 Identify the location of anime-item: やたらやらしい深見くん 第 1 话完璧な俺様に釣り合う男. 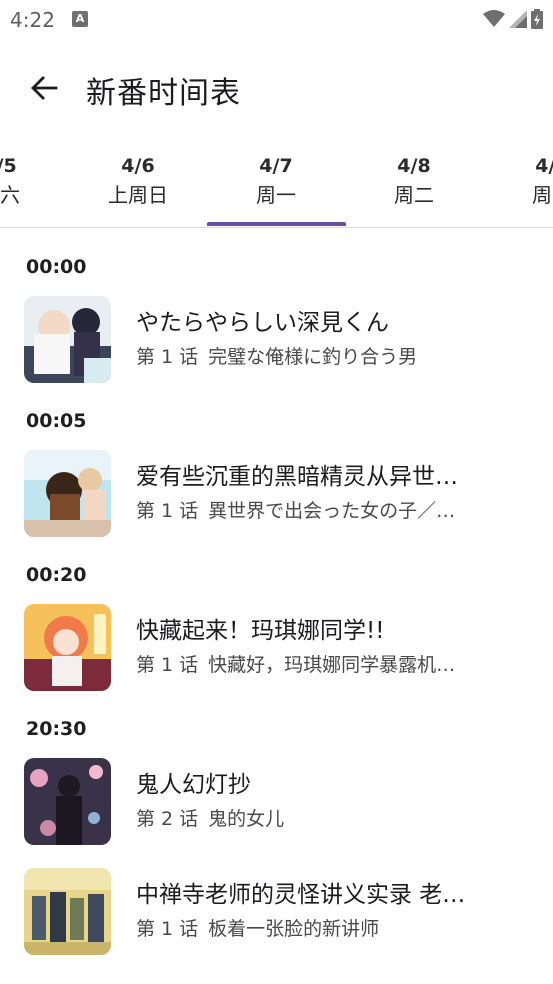
(276, 338).